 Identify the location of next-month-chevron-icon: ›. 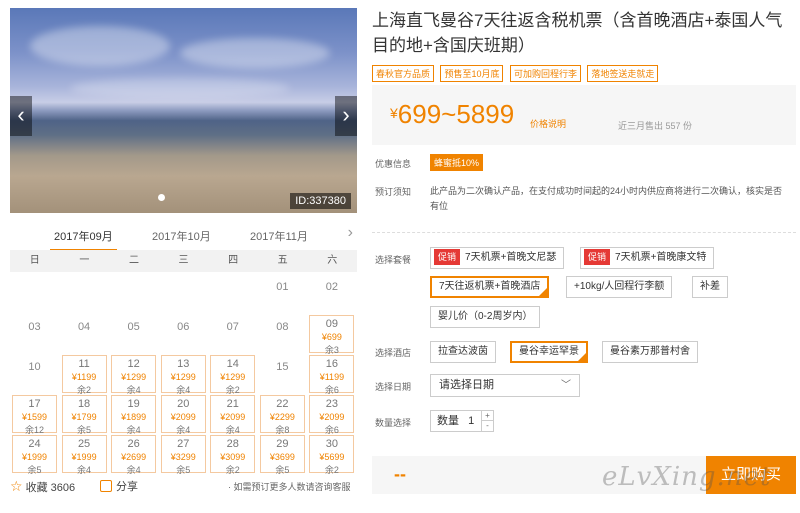
(350, 233).